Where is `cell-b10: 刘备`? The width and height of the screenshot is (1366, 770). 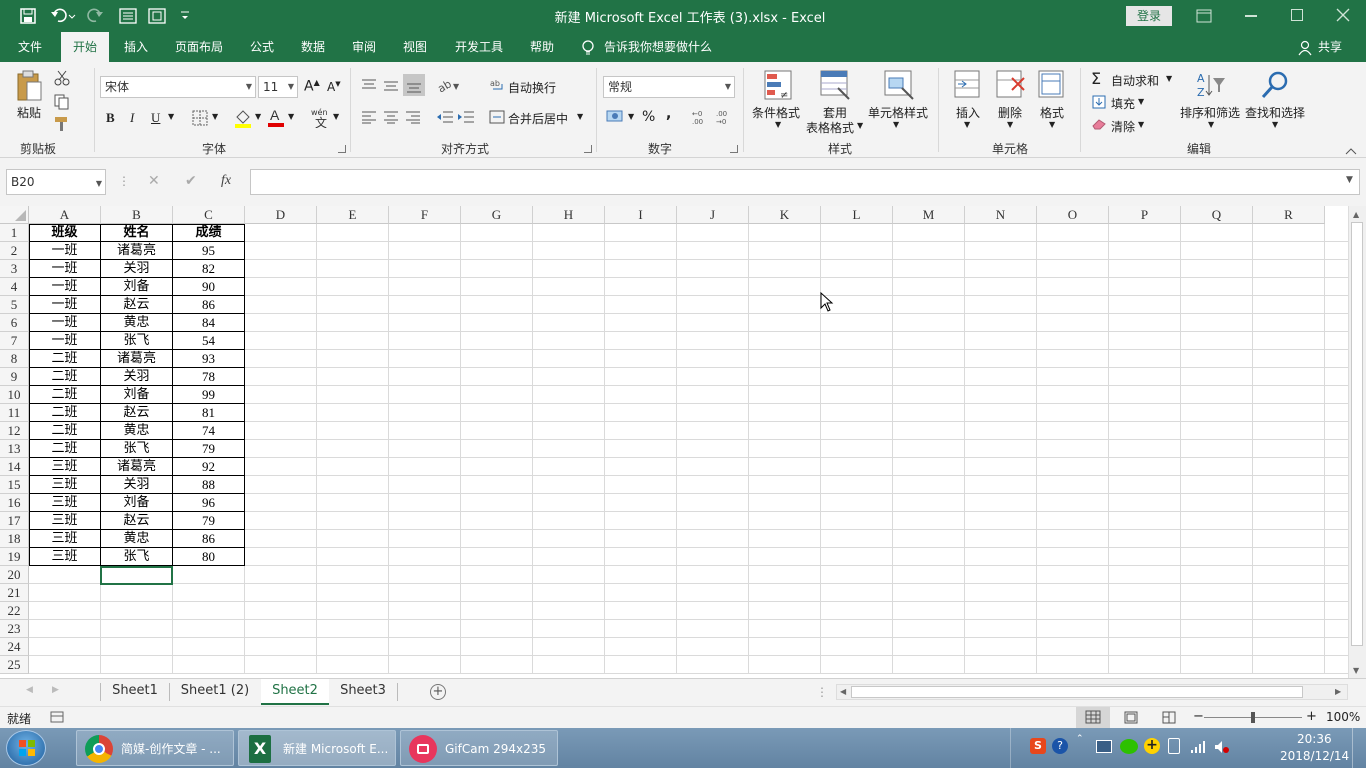
cell-b10: 刘备 is located at coordinates (136, 395).